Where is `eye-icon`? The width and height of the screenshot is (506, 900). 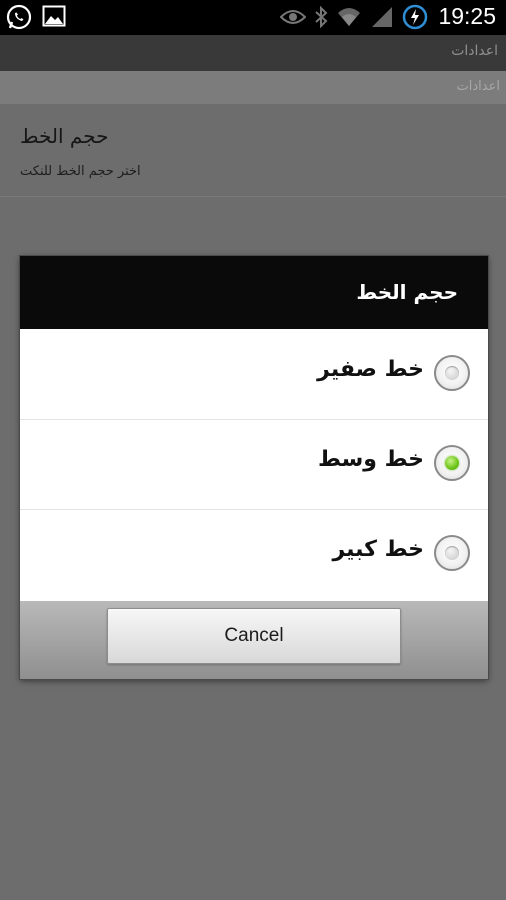 eye-icon is located at coordinates (293, 17).